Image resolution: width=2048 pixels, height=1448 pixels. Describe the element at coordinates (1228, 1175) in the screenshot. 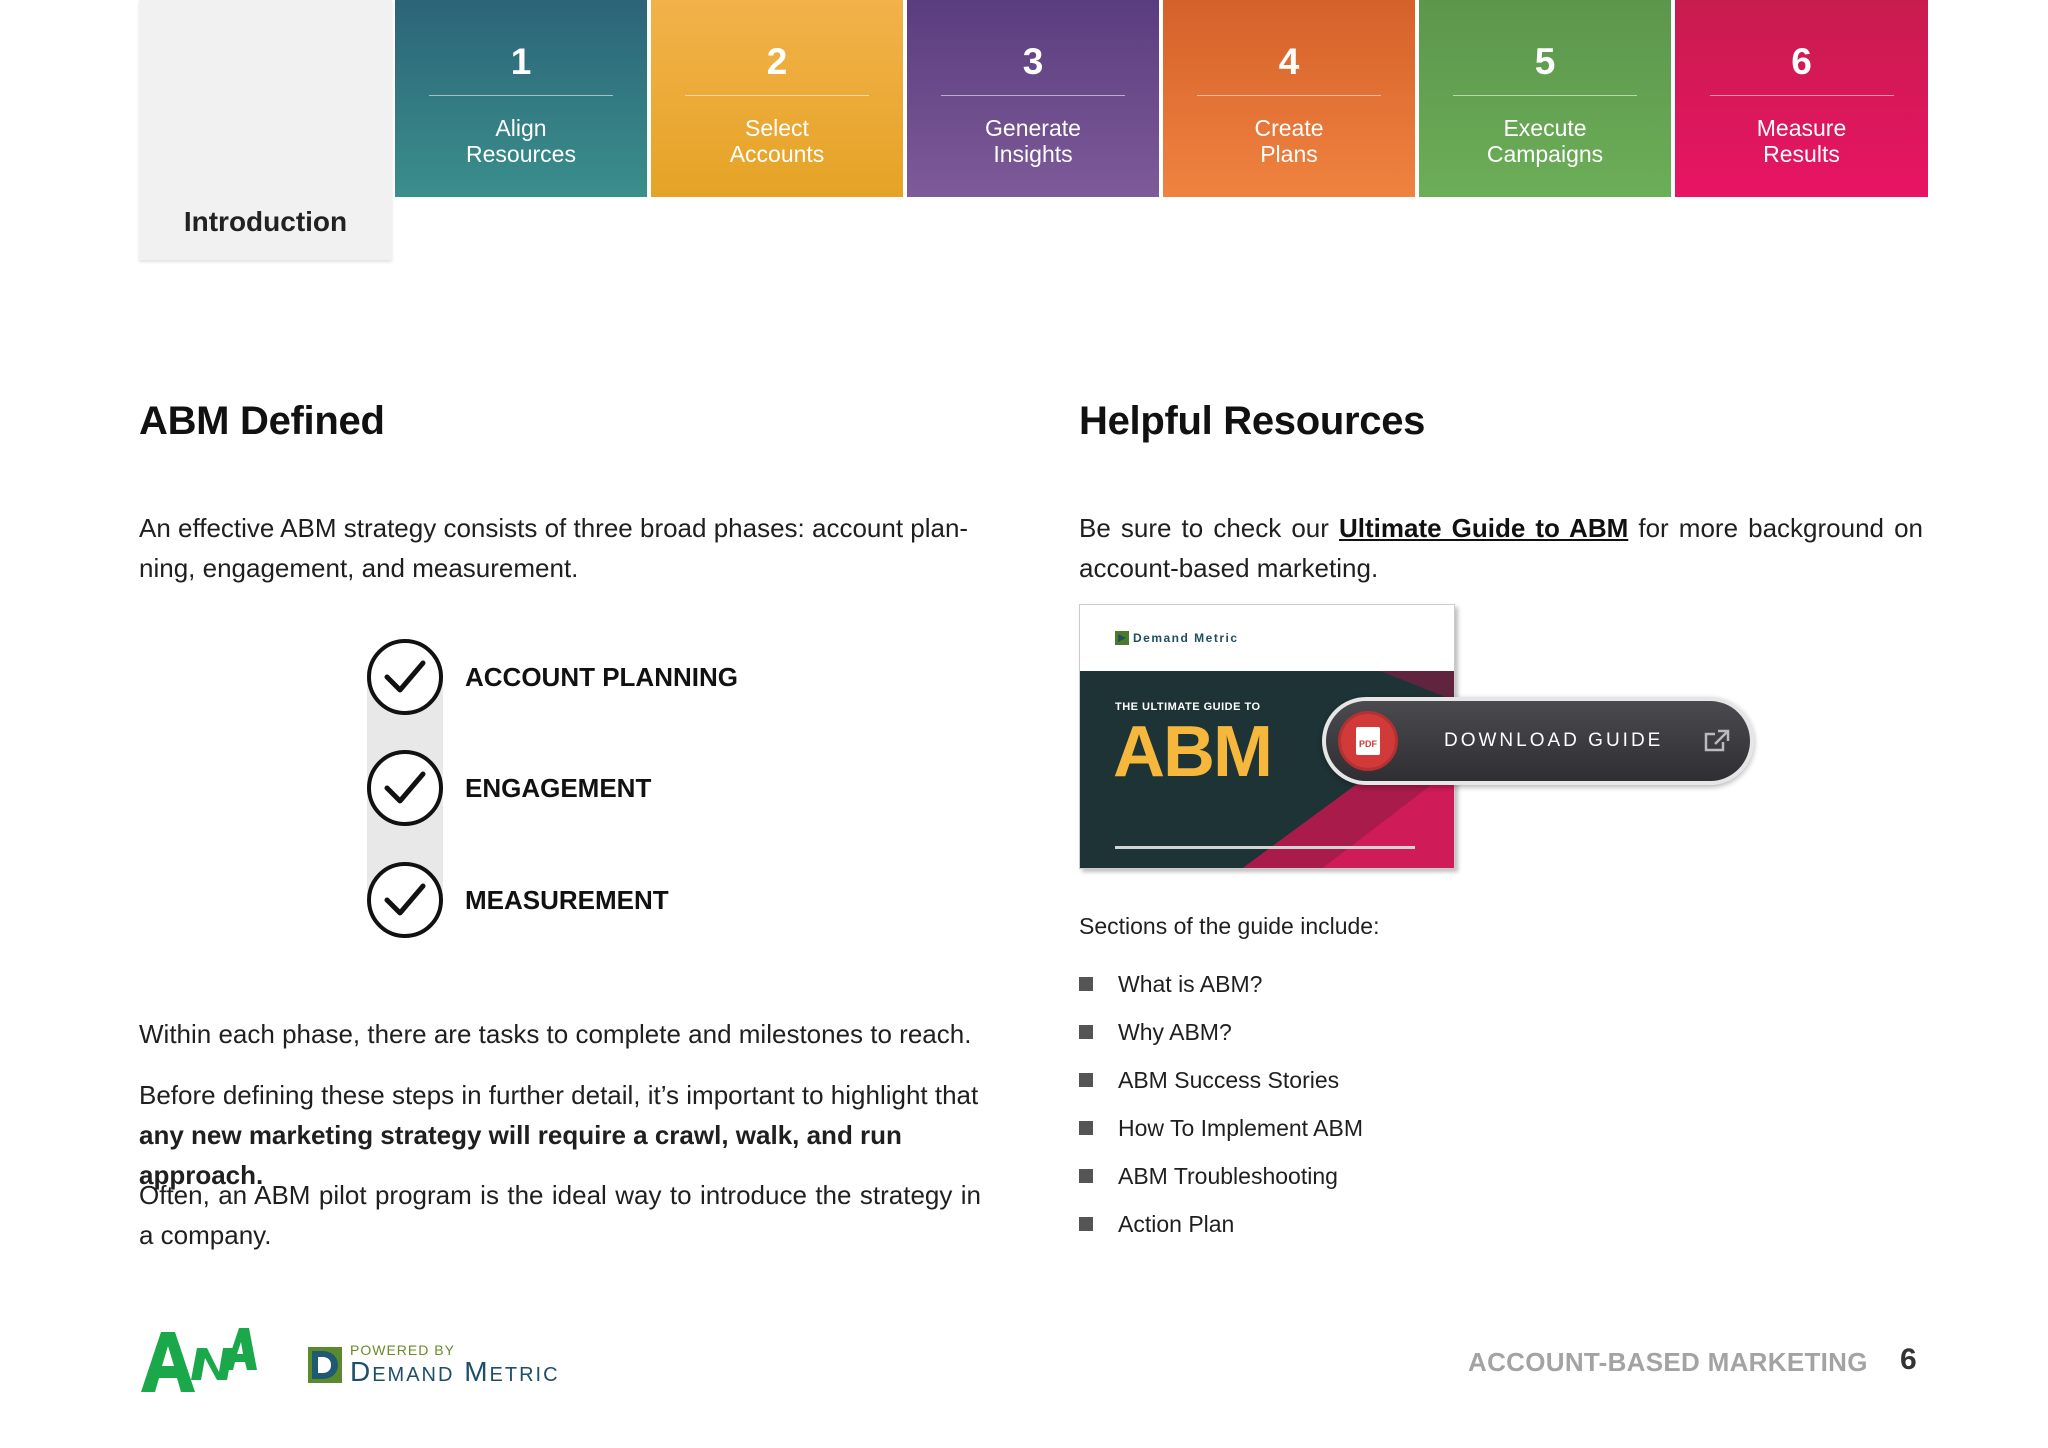

I see `list-item-label: ABM Troubleshooting` at that location.